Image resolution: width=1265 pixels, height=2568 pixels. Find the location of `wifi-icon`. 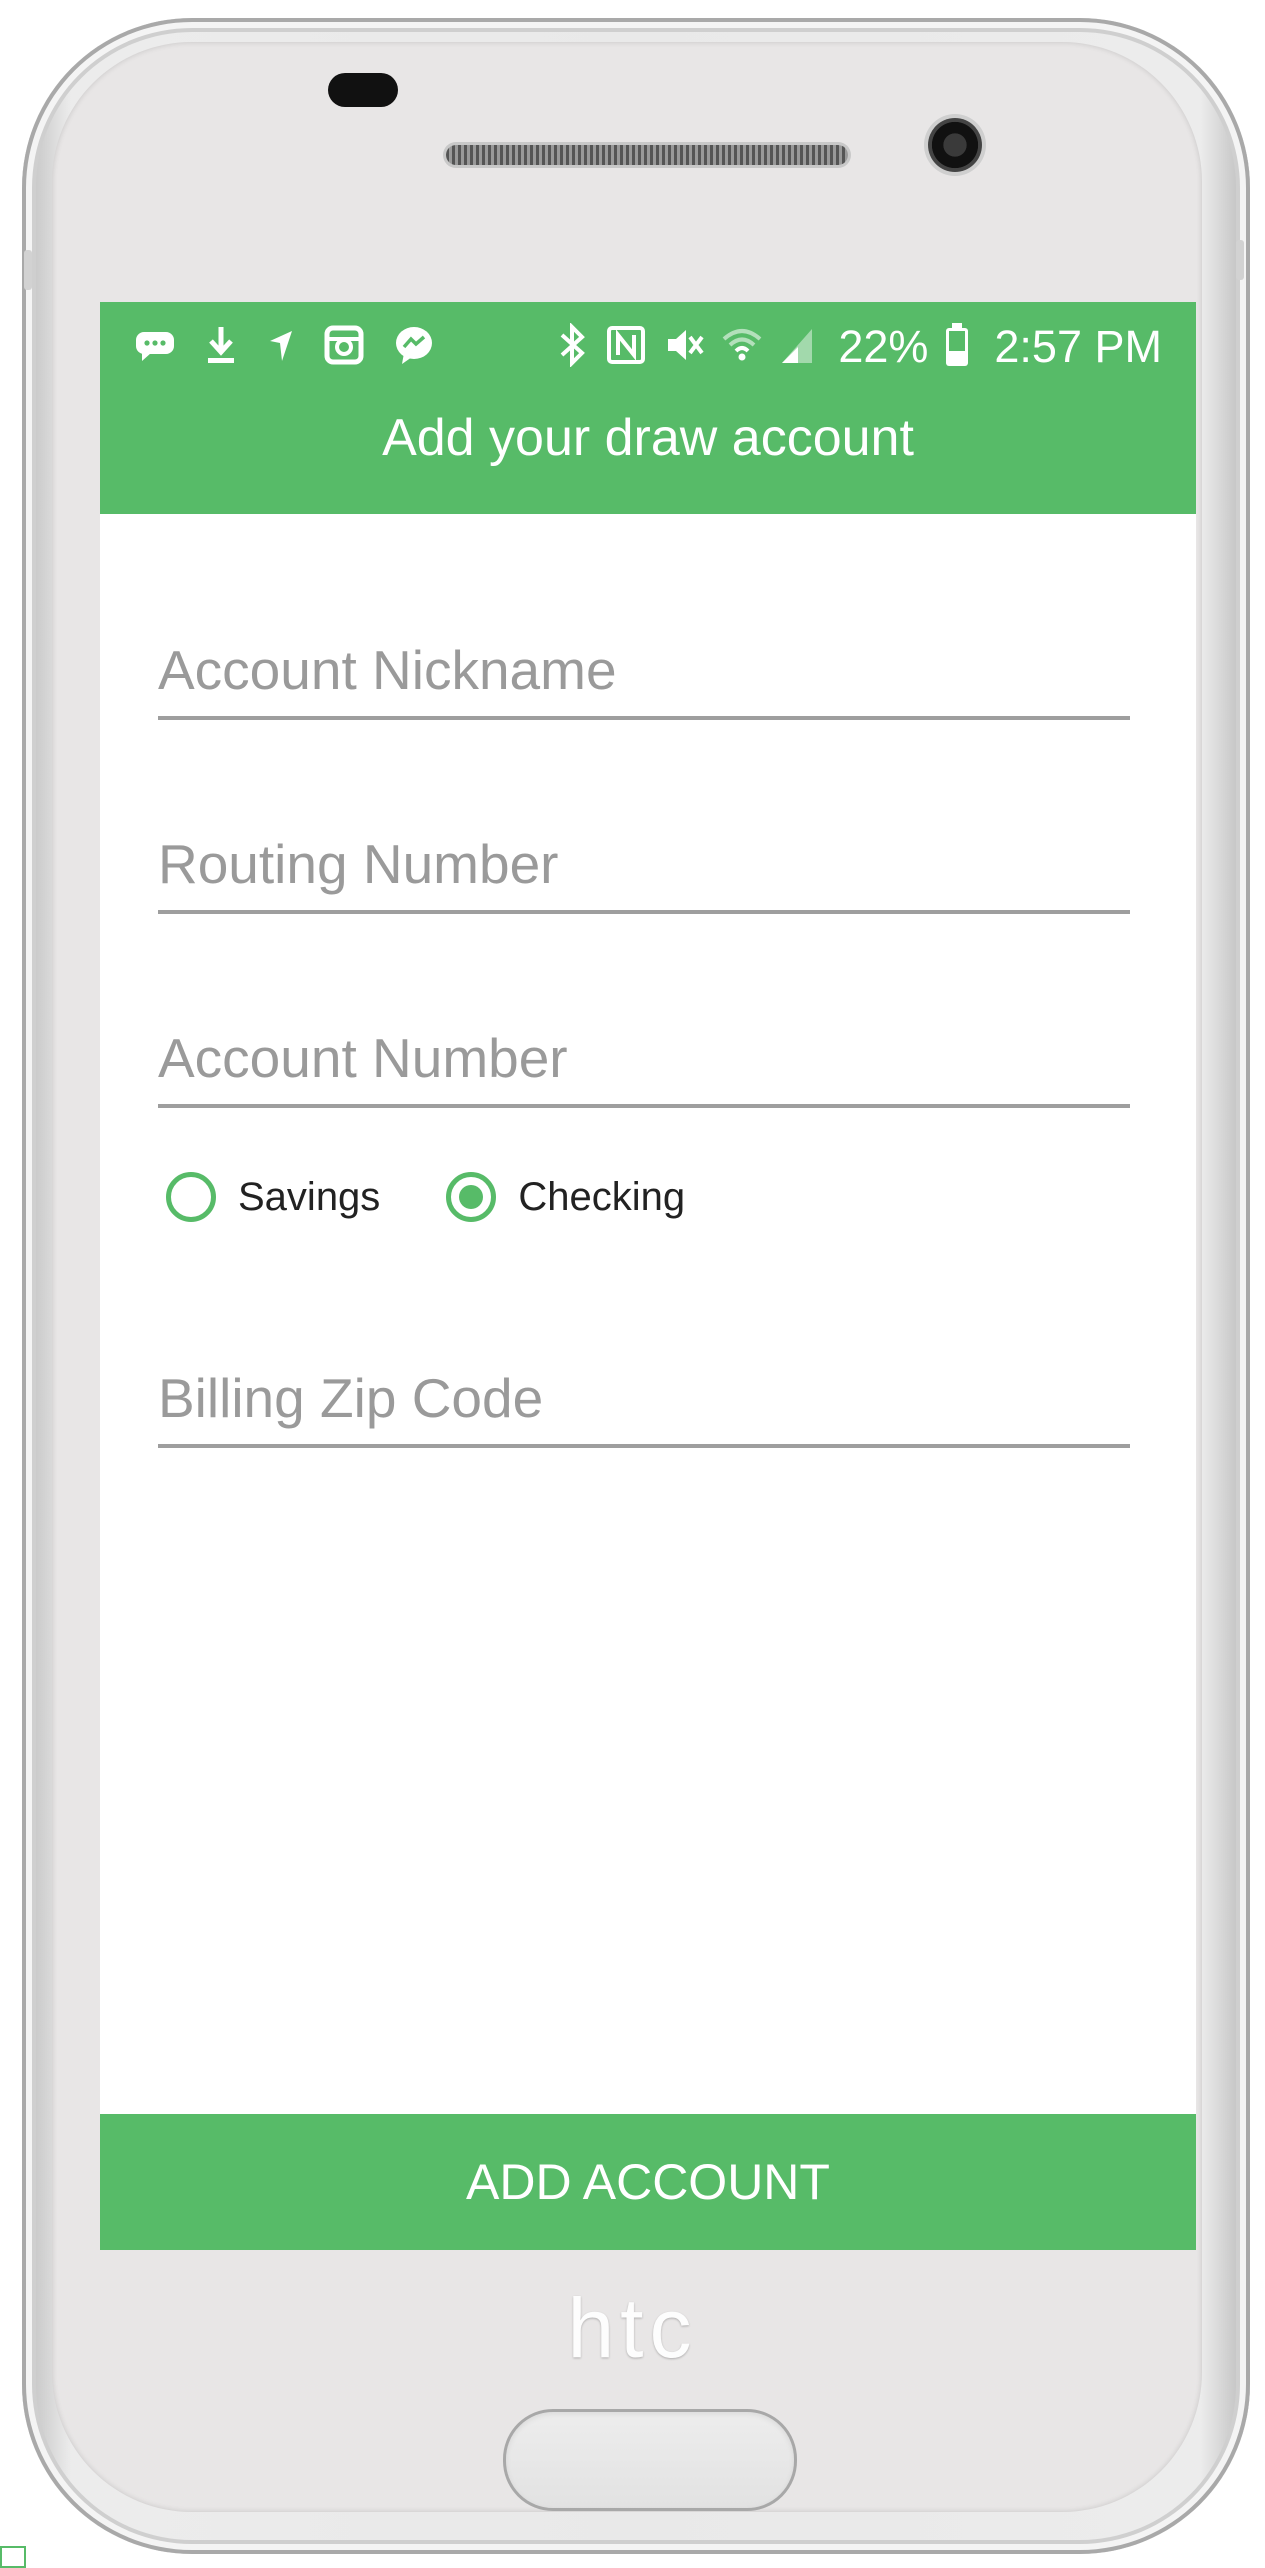

wifi-icon is located at coordinates (742, 347).